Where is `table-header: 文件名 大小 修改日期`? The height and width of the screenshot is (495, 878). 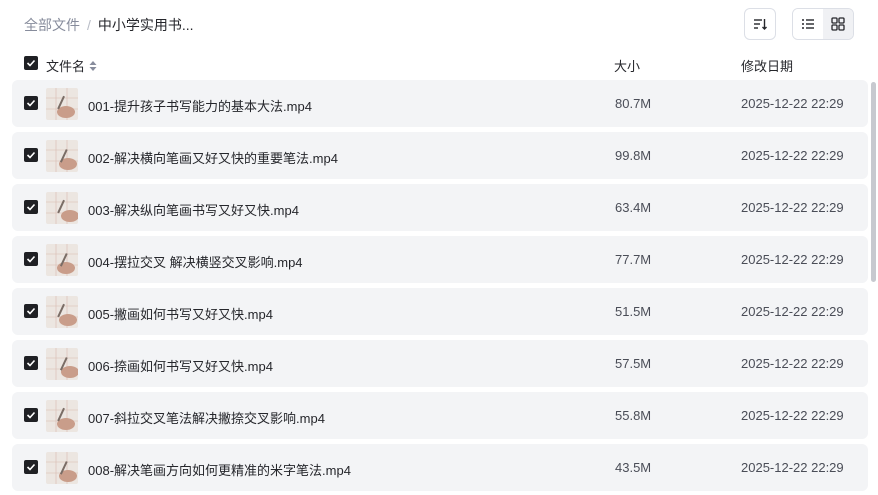
table-header: 文件名 大小 修改日期 is located at coordinates (439, 64).